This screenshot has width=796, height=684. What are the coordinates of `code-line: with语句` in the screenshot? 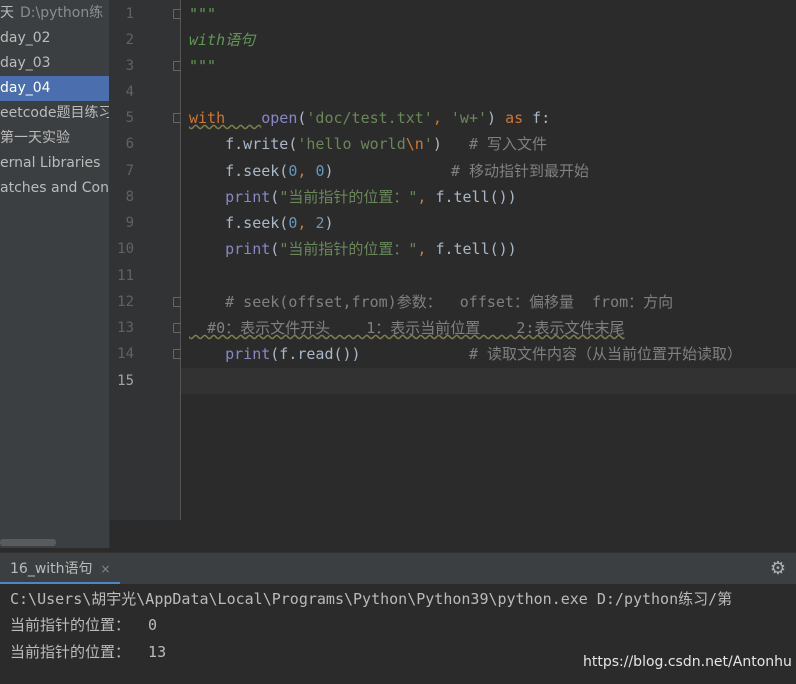 It's located at (222, 40).